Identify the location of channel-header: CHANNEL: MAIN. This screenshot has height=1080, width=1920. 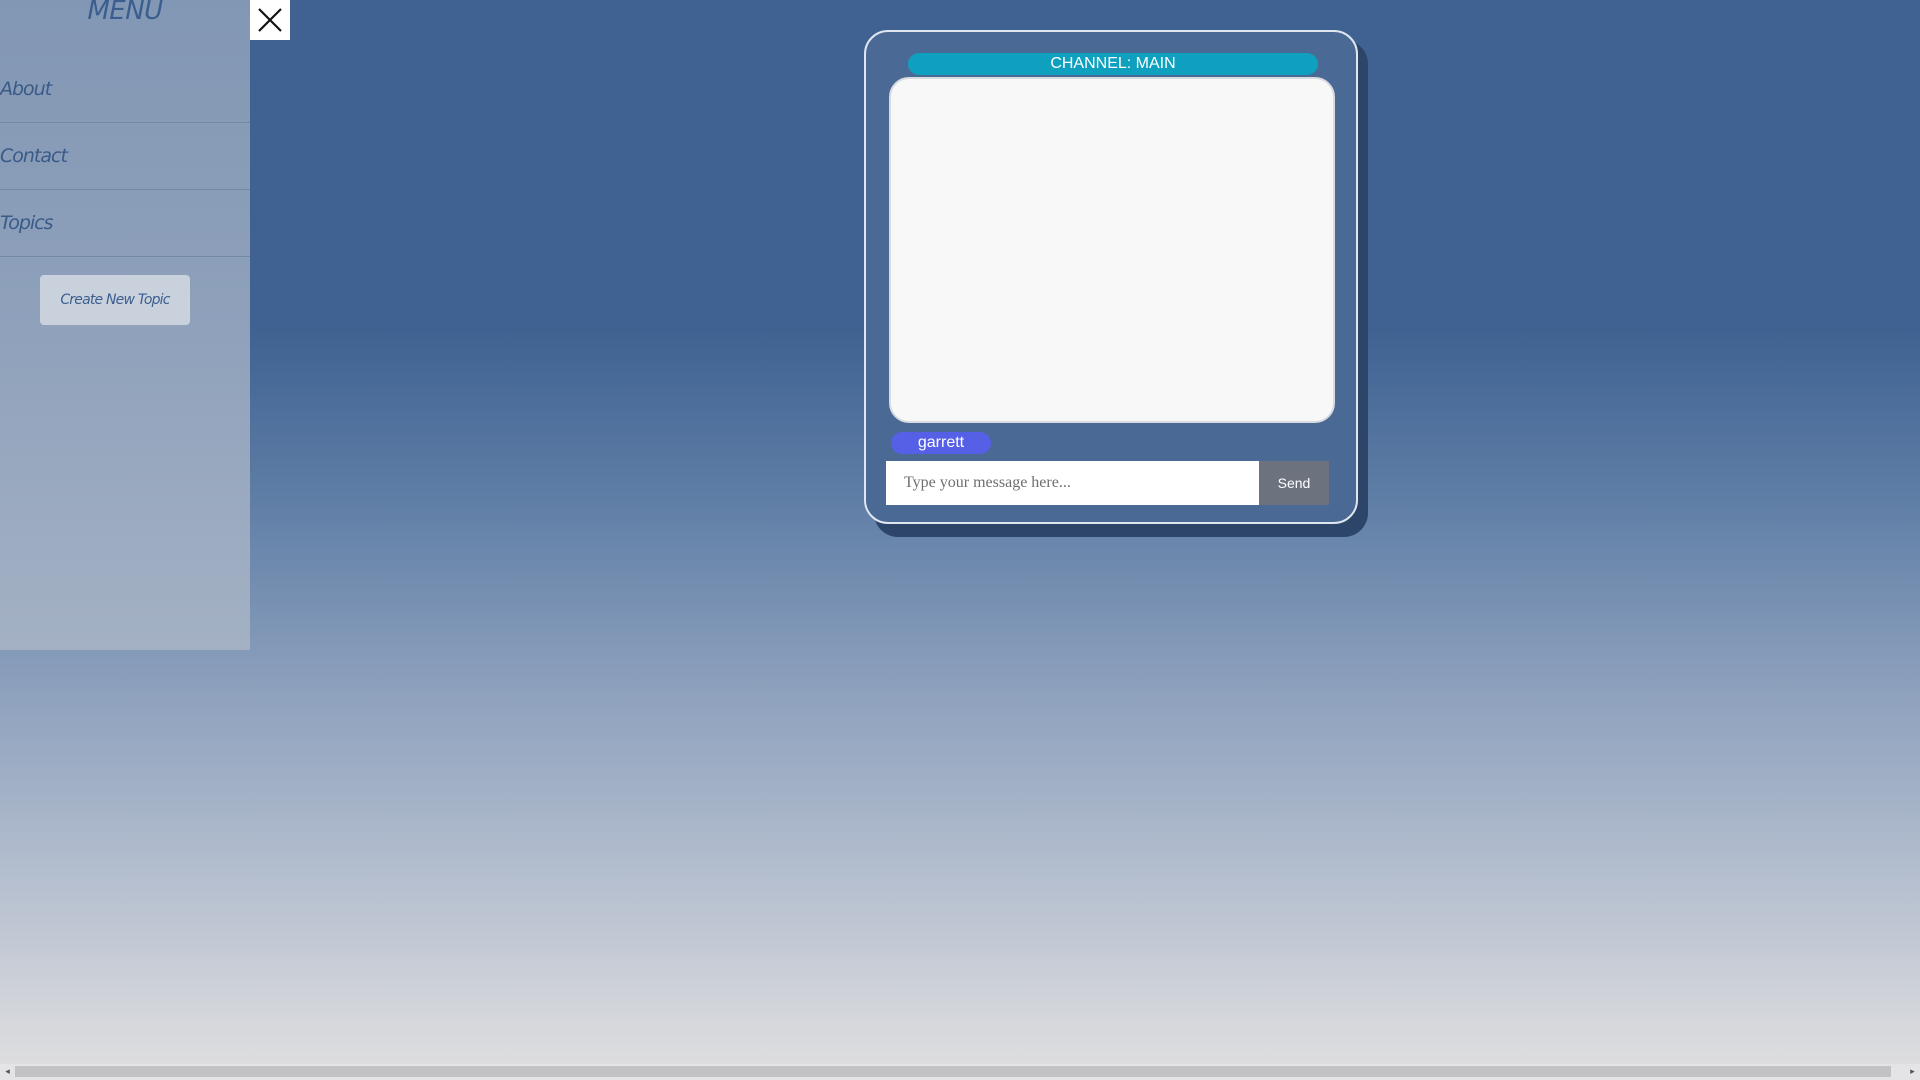
(1113, 64).